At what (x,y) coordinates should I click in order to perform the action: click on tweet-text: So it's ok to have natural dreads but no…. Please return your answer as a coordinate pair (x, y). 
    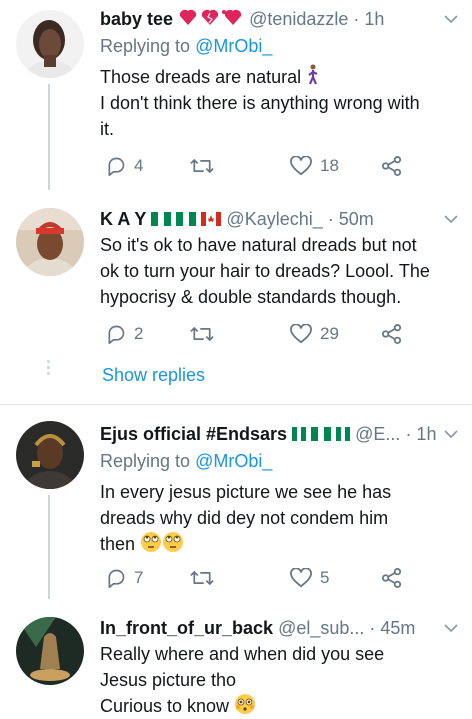
    Looking at the image, I should click on (265, 271).